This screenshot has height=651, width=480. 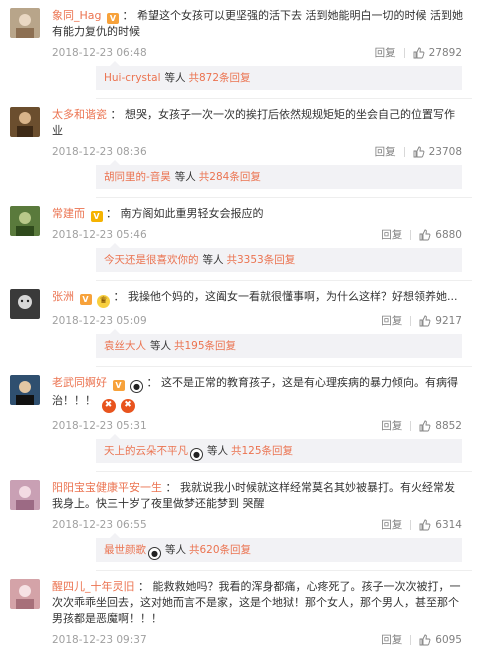 I want to click on reply-count-link: 共125条回复, so click(x=262, y=451).